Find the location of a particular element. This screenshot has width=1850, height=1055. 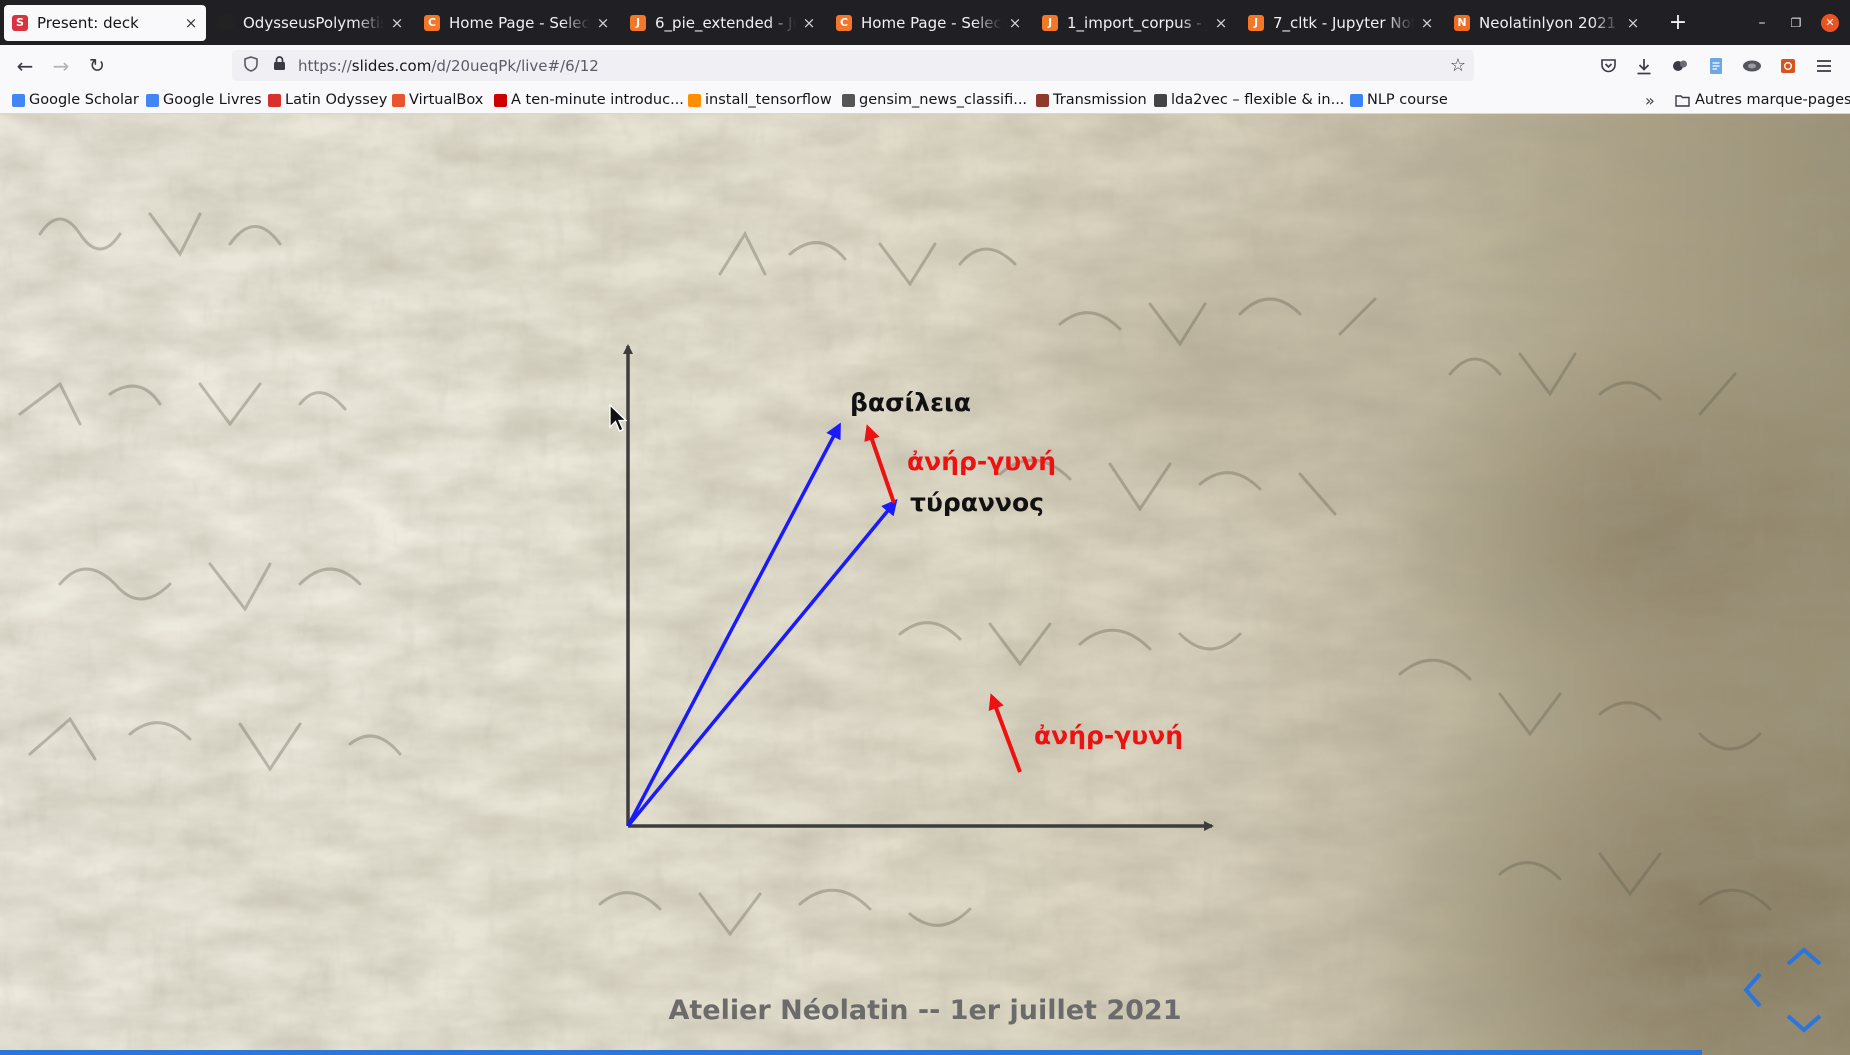

tab-favicon-icon: S is located at coordinates (20, 22).